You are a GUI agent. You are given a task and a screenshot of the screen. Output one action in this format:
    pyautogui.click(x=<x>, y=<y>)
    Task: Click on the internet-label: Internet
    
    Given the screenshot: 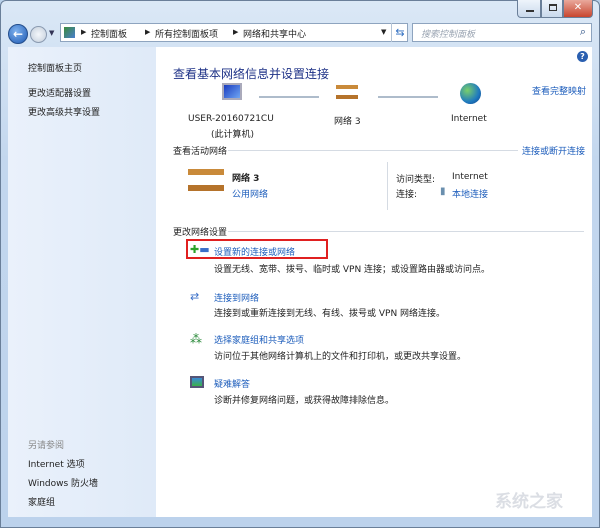 What is the action you would take?
    pyautogui.click(x=469, y=119)
    